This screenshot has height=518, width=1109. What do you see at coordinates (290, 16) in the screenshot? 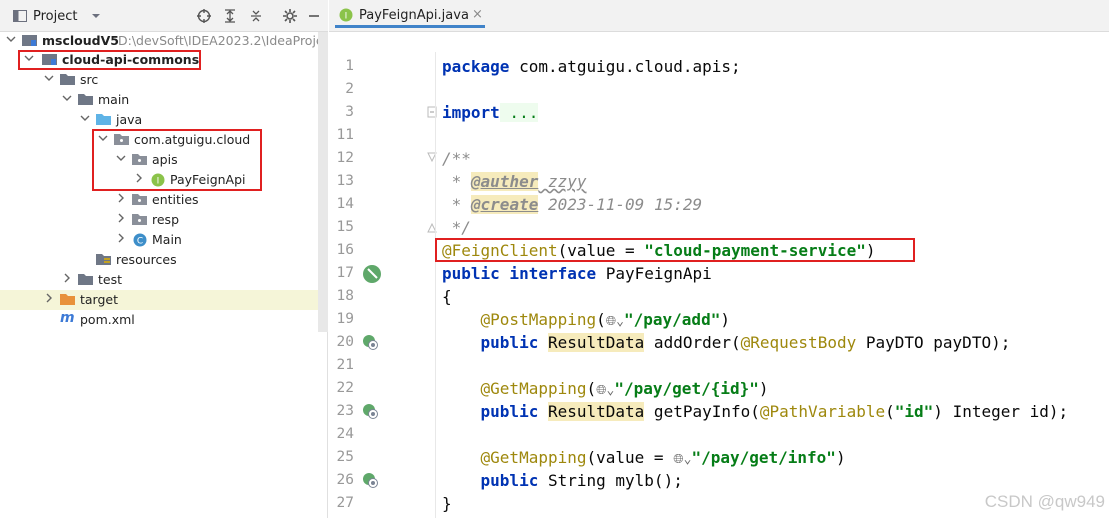
I see `gear-icon` at bounding box center [290, 16].